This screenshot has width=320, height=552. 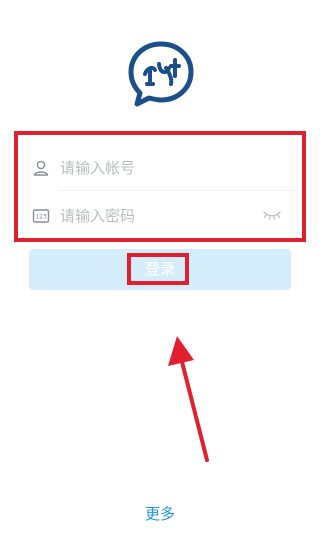 What do you see at coordinates (158, 269) in the screenshot?
I see `annotation-button-highlight` at bounding box center [158, 269].